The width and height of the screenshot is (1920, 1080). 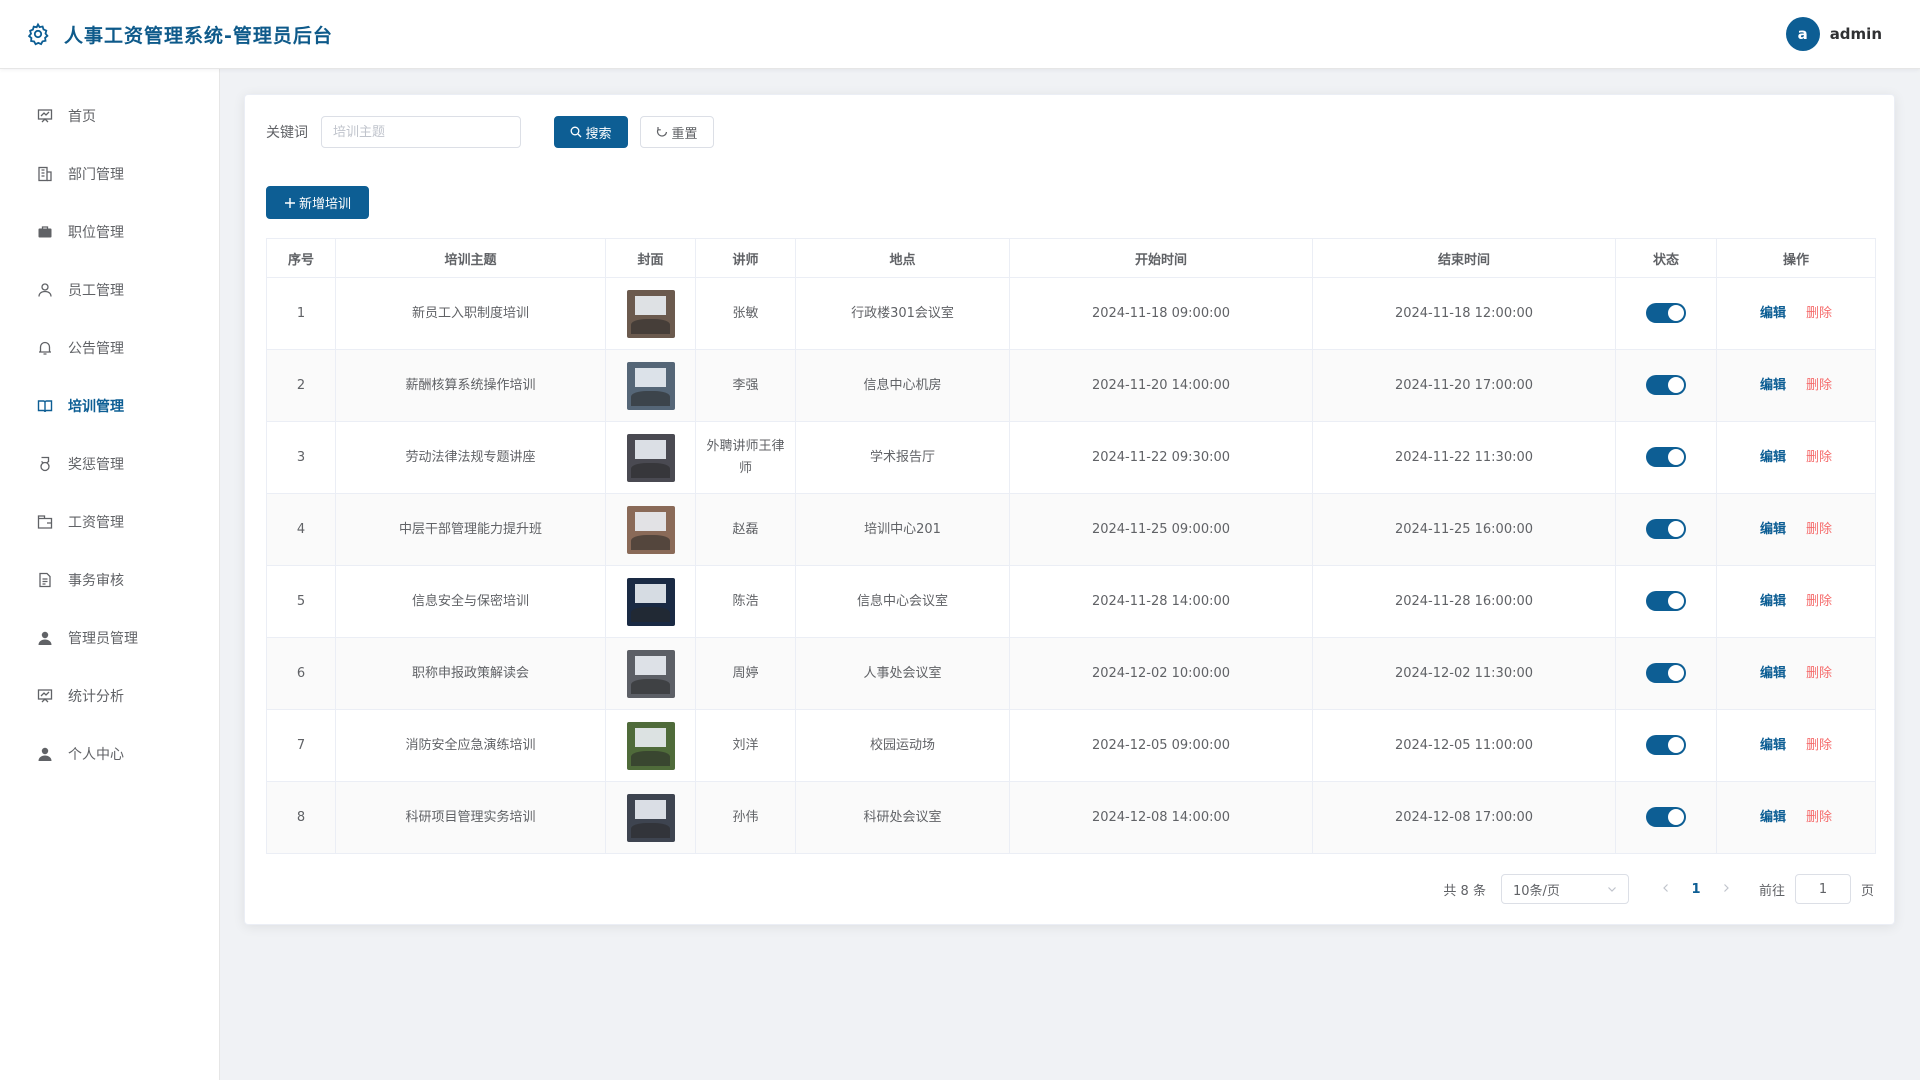 What do you see at coordinates (470, 457) in the screenshot?
I see `cell-topic: 劳动法律法规专题讲座` at bounding box center [470, 457].